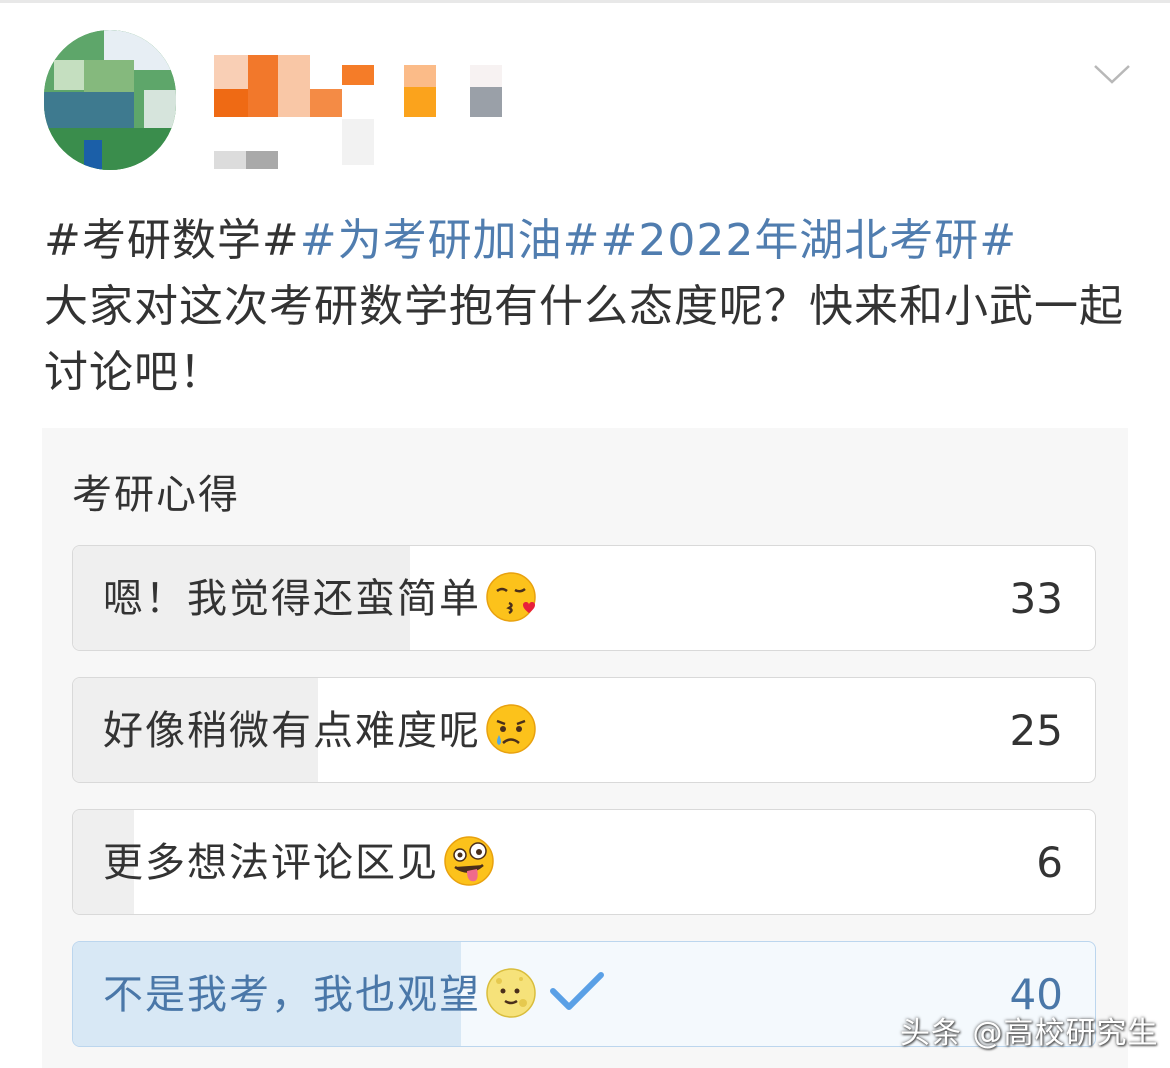 This screenshot has height=1068, width=1170. I want to click on poll-title: 考研心得, so click(156, 495).